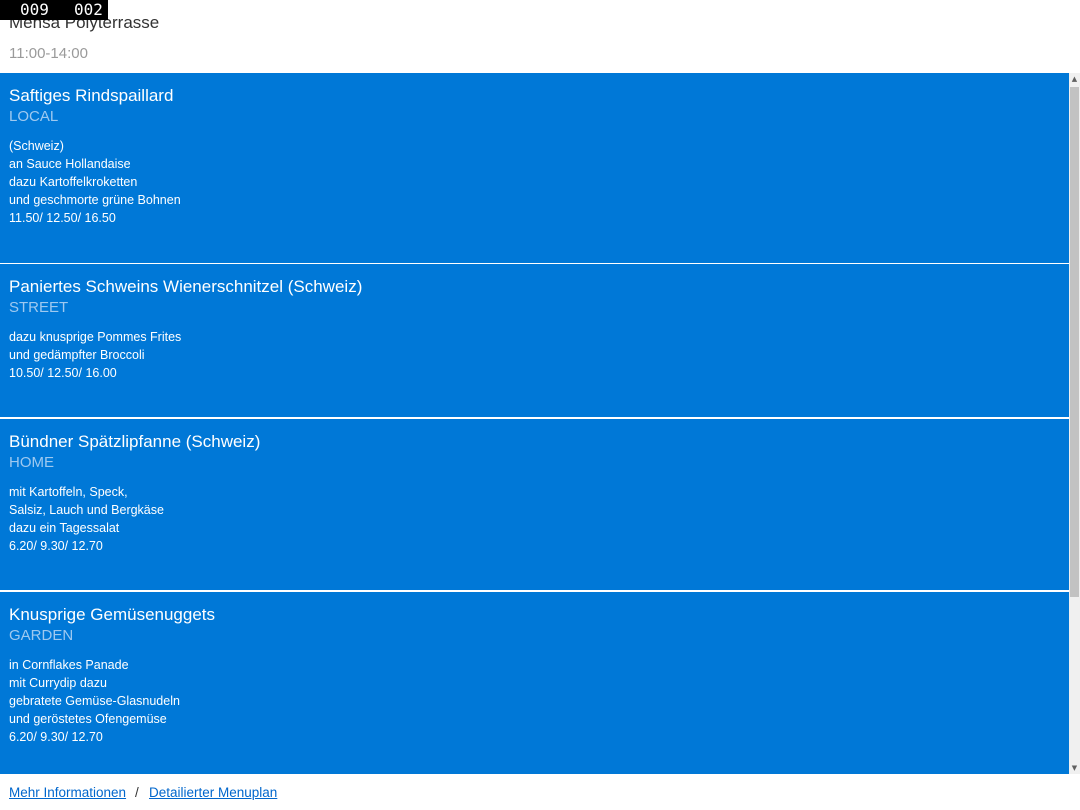 This screenshot has height=810, width=1080. What do you see at coordinates (58, 683) in the screenshot?
I see `menu-description-line: mit Currydip dazu` at bounding box center [58, 683].